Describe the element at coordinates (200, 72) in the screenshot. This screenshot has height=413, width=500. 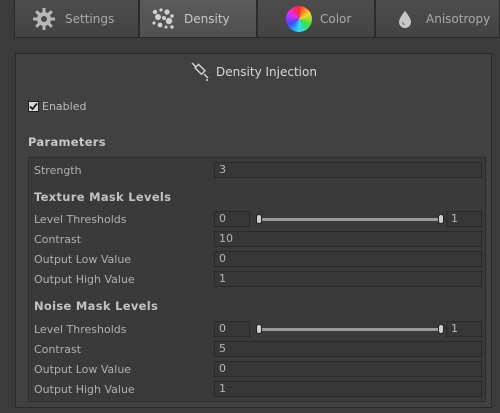
I see `syringe-icon` at that location.